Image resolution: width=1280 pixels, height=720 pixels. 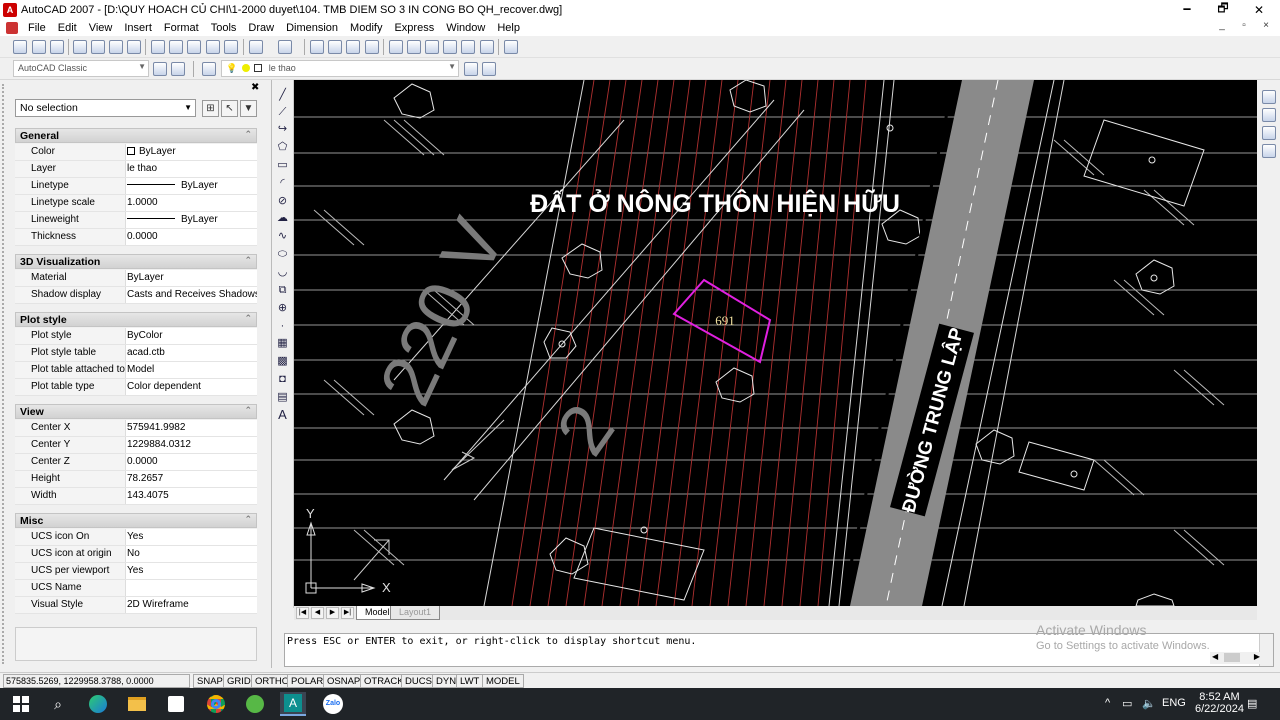 I want to click on properties-icon, so click(x=396, y=47).